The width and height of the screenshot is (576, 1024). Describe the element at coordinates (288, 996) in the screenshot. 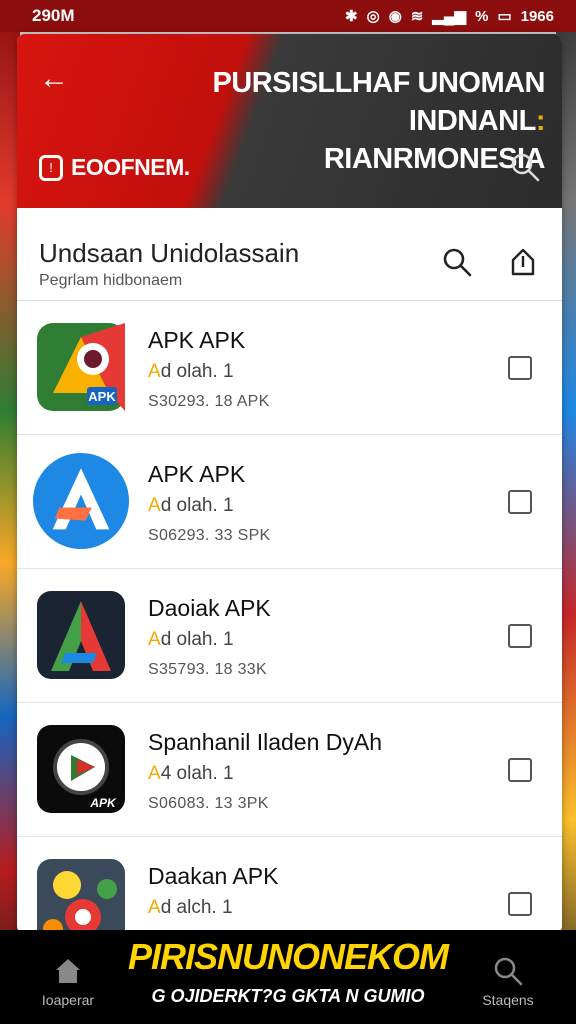

I see `promo-banner-subtitle: G OJIDERKT?G GKTA N GUMIO` at that location.